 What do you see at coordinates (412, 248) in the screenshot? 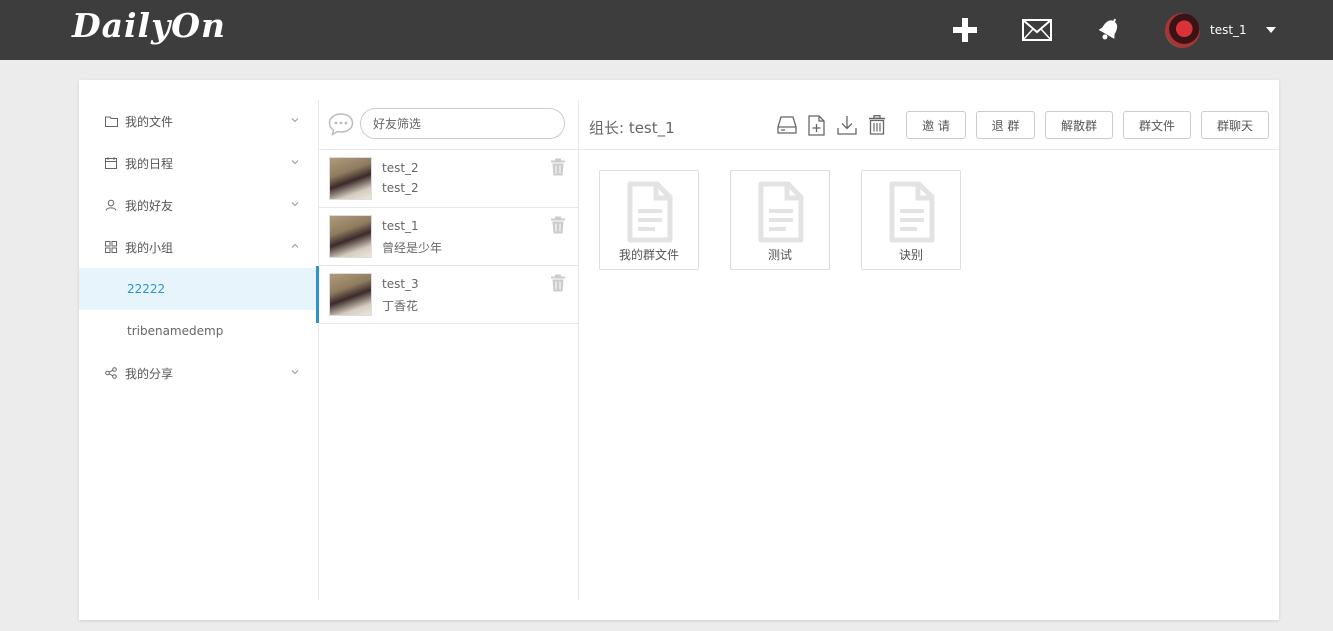
I see `friend-message: 曾经是少年` at bounding box center [412, 248].